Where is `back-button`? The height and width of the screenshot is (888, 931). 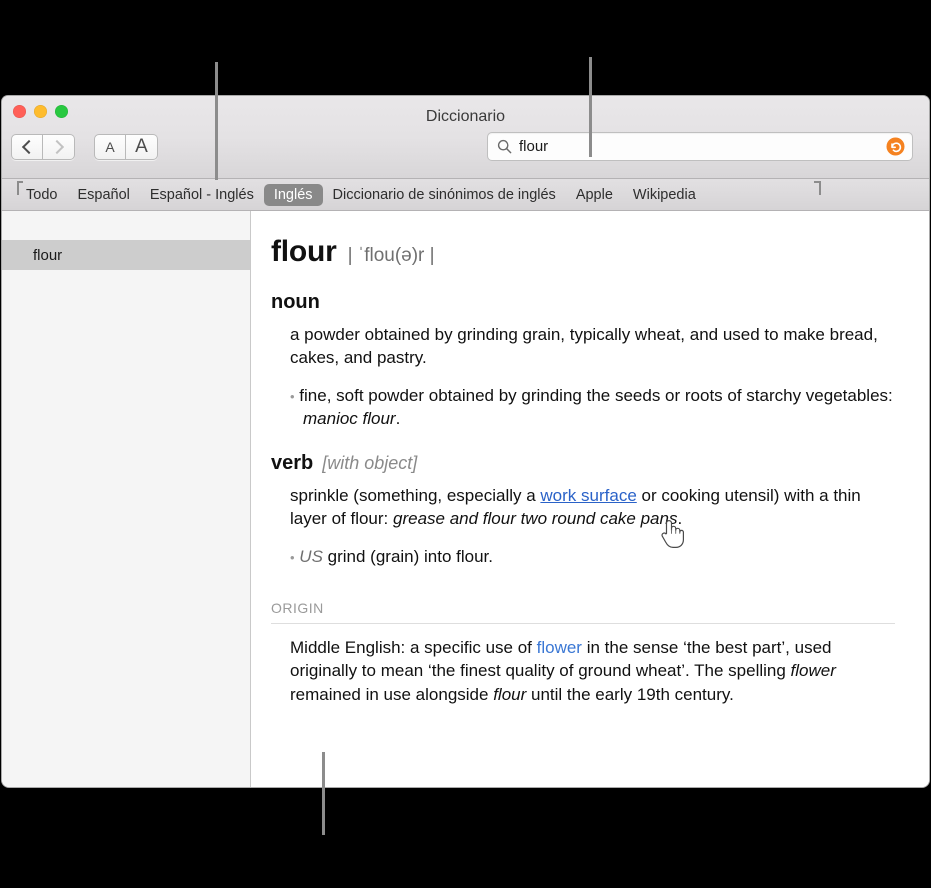
back-button is located at coordinates (27, 147).